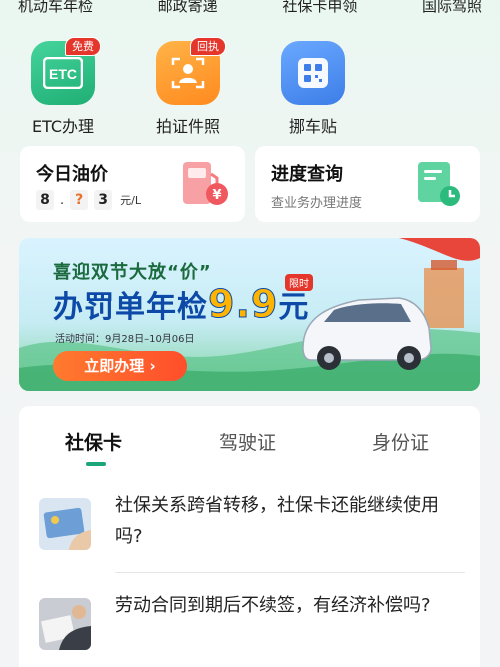 The width and height of the screenshot is (500, 667). I want to click on banner-offer: 办罚单年检9.9元, so click(181, 304).